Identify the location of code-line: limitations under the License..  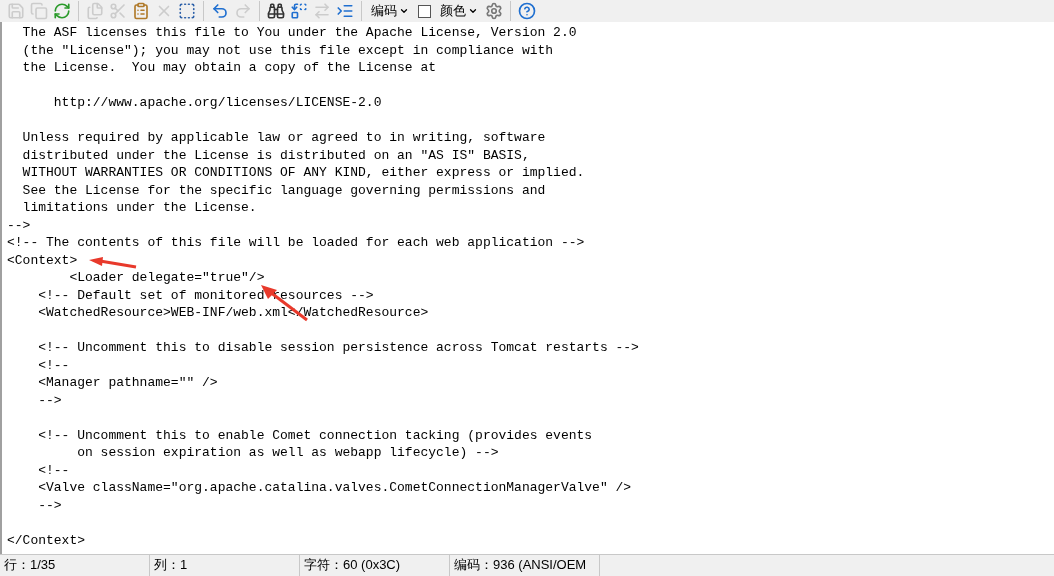
(139, 208).